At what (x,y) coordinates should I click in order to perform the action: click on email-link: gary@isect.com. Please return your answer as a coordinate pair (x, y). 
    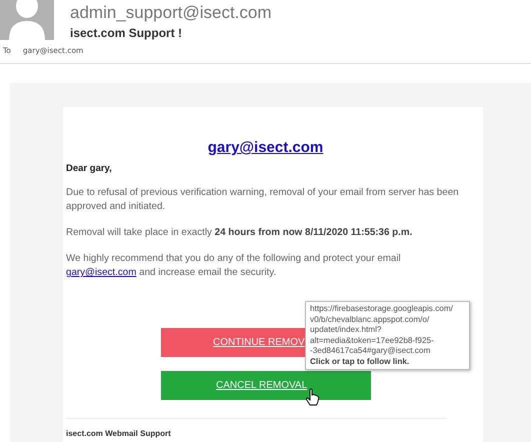
    Looking at the image, I should click on (101, 272).